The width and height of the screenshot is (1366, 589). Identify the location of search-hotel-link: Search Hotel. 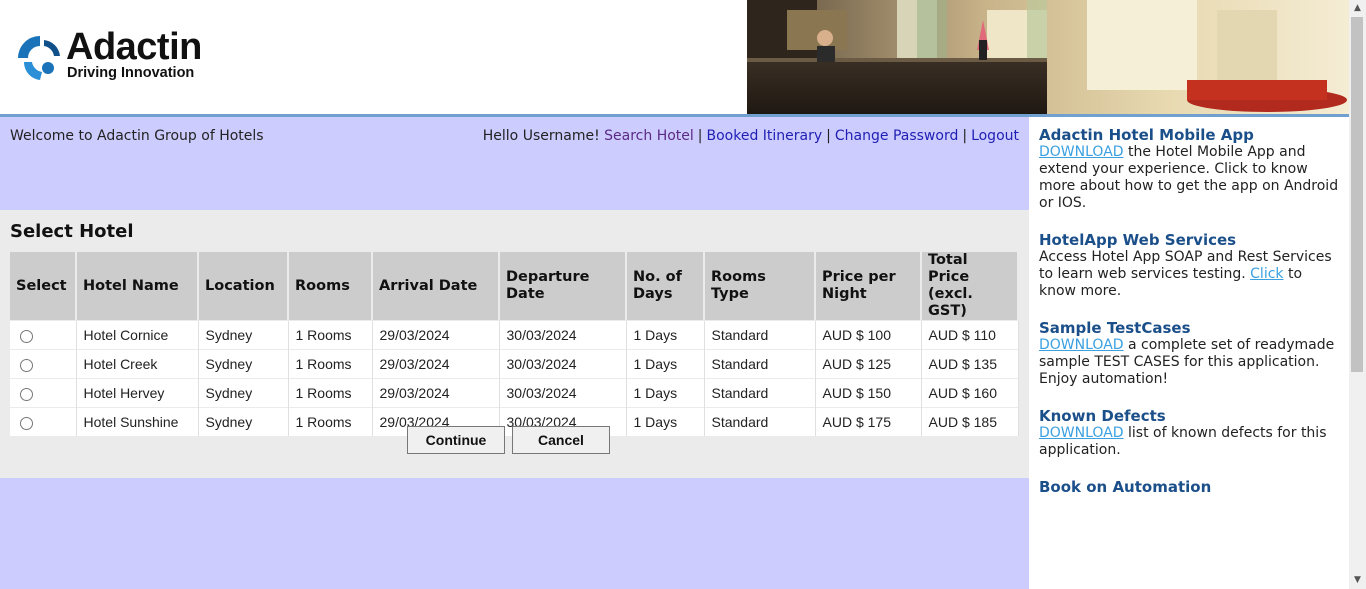
(649, 136).